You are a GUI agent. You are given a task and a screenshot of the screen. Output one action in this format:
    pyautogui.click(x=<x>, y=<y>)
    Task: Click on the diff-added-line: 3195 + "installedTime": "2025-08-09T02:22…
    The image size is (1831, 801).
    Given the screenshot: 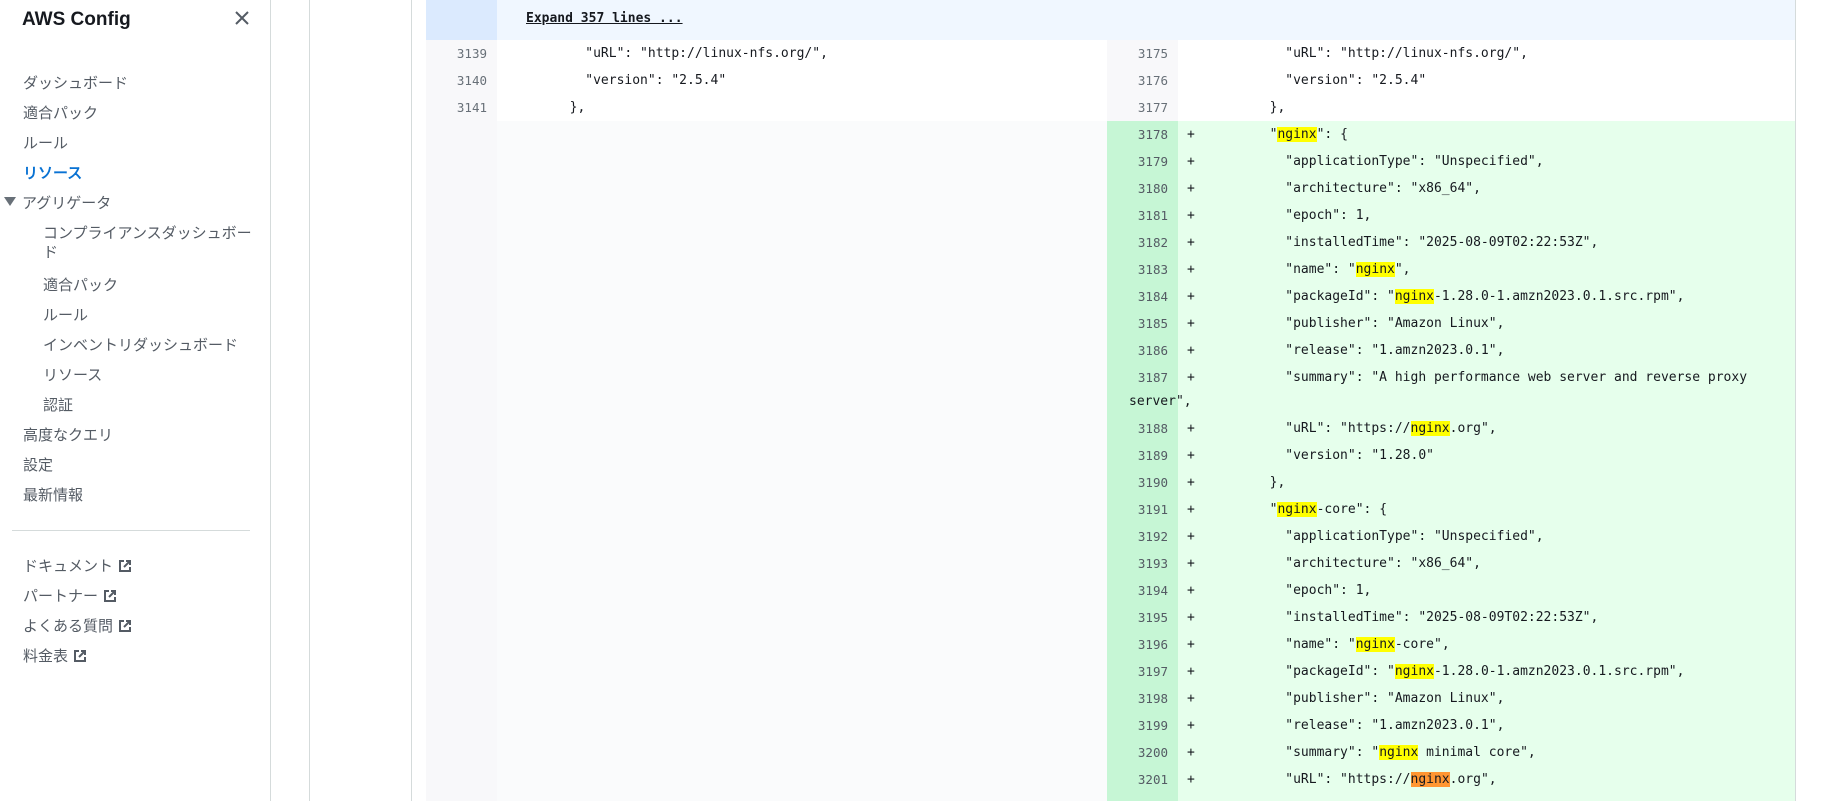 What is the action you would take?
    pyautogui.click(x=1451, y=617)
    